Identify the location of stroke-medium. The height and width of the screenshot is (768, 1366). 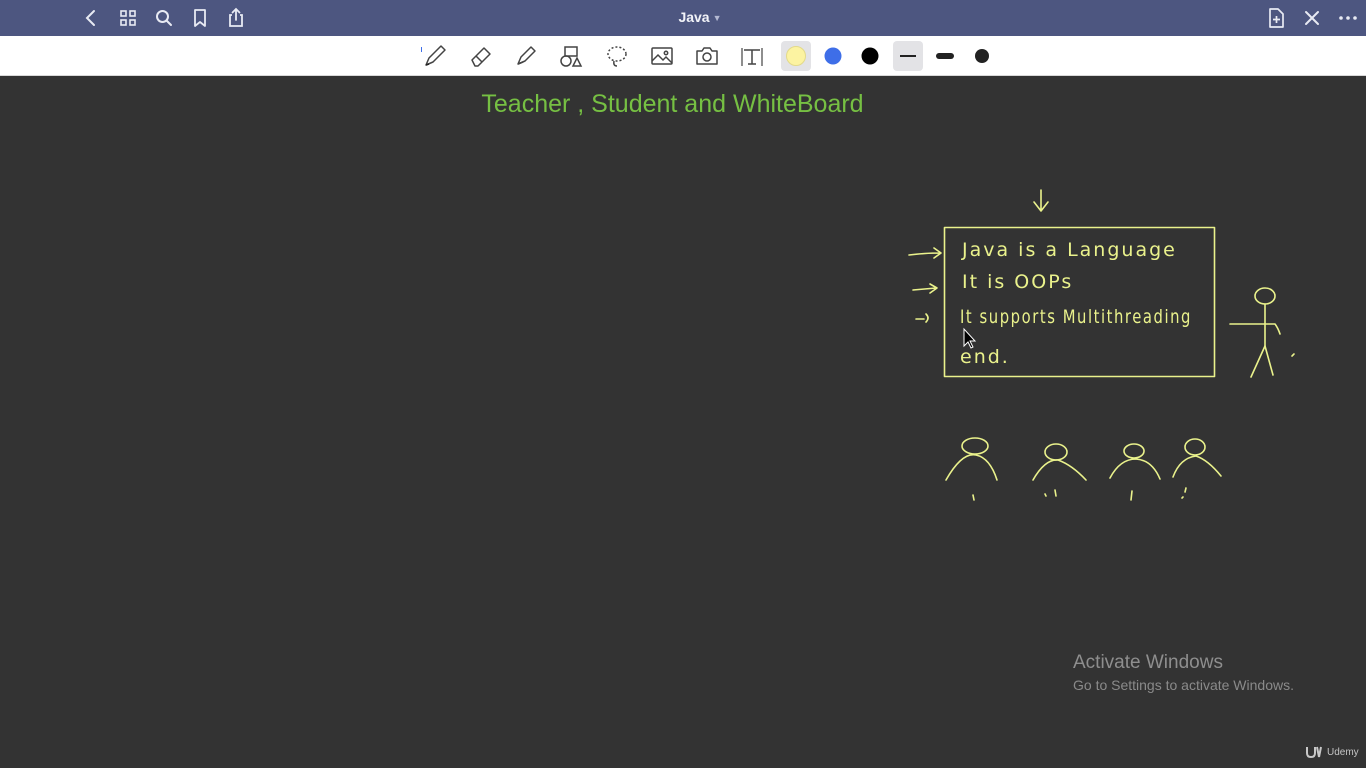
(945, 56).